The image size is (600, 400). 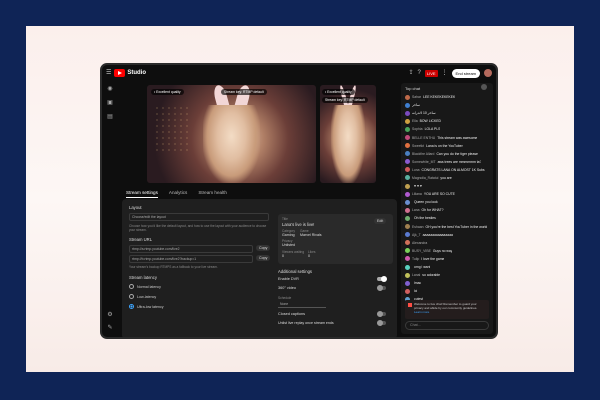 I want to click on manage-icon: ▤, so click(x=110, y=116).